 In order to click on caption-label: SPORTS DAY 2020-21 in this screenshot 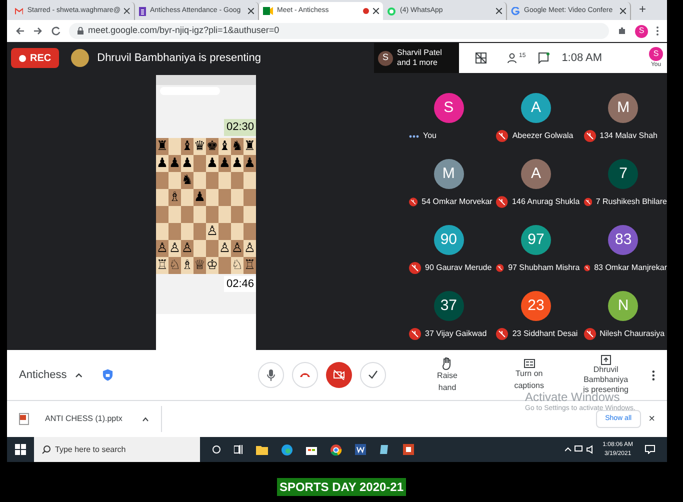, I will do `click(341, 487)`.